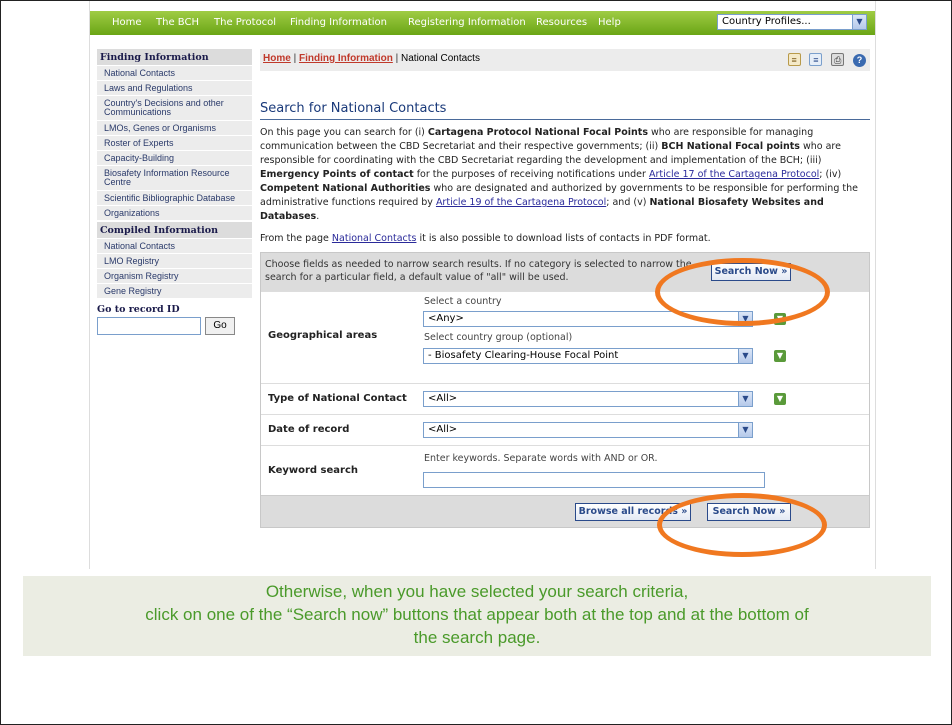 The height and width of the screenshot is (725, 952). Describe the element at coordinates (277, 58) in the screenshot. I see `breadcrumb-home: Home` at that location.